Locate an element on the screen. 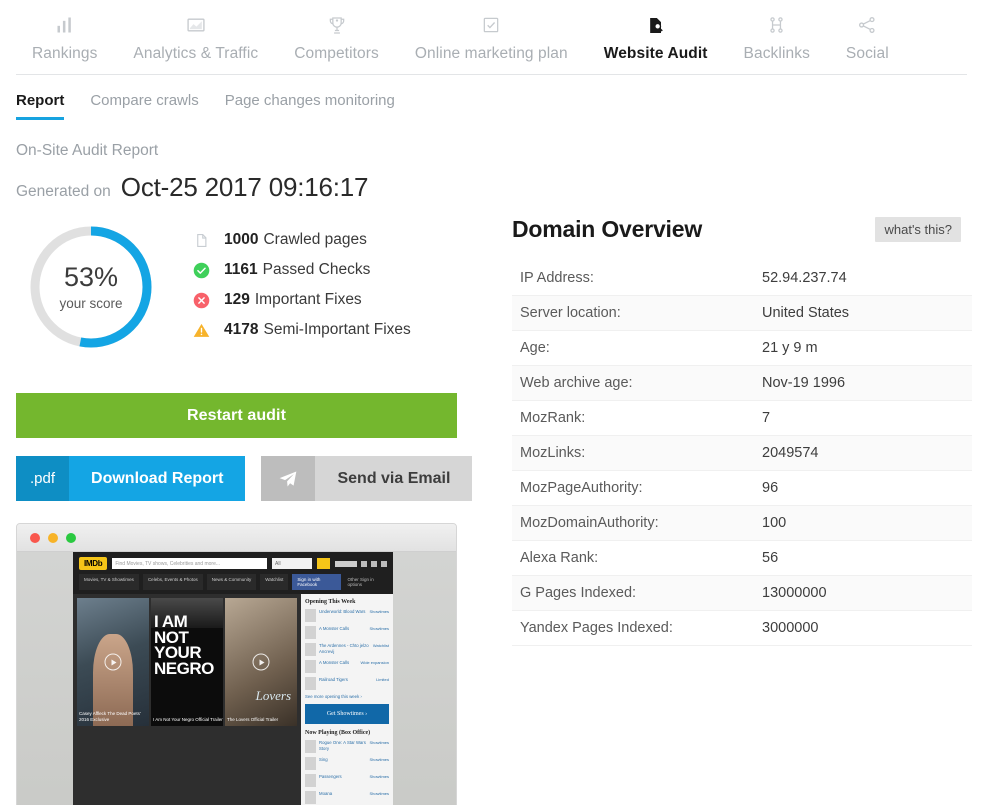 This screenshot has height=805, width=983. stat-label: Crawled pages is located at coordinates (315, 239).